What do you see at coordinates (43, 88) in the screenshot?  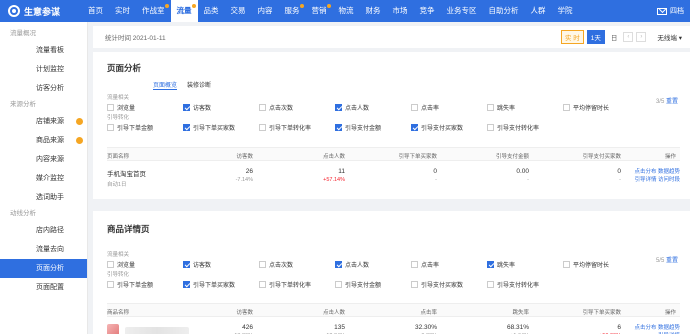 I see `sidebar-item: 访客分析` at bounding box center [43, 88].